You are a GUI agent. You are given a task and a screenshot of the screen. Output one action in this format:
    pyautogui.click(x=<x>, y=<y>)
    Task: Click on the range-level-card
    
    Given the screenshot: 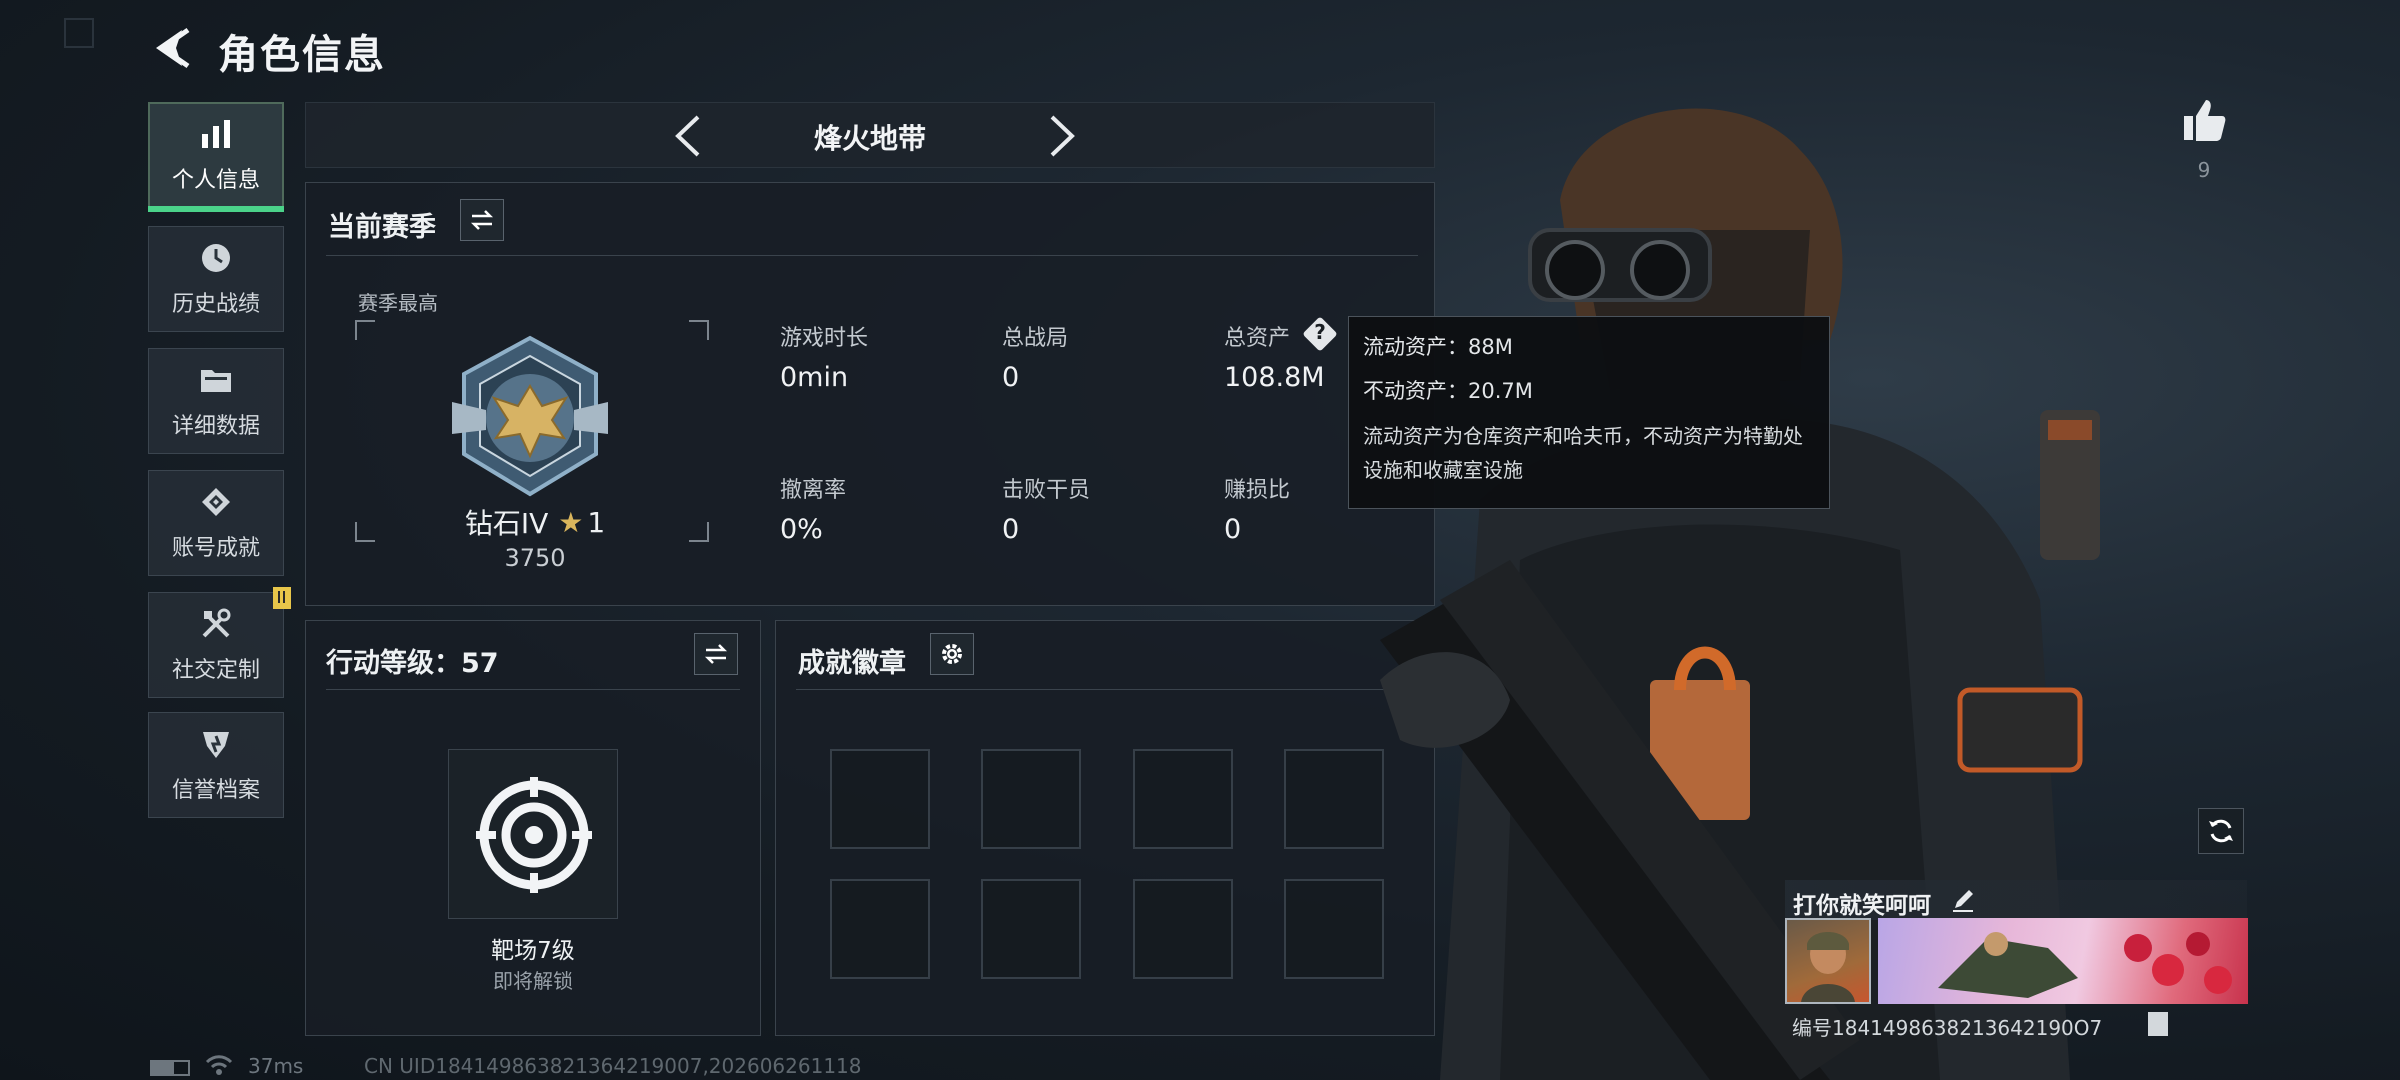 What is the action you would take?
    pyautogui.click(x=533, y=834)
    